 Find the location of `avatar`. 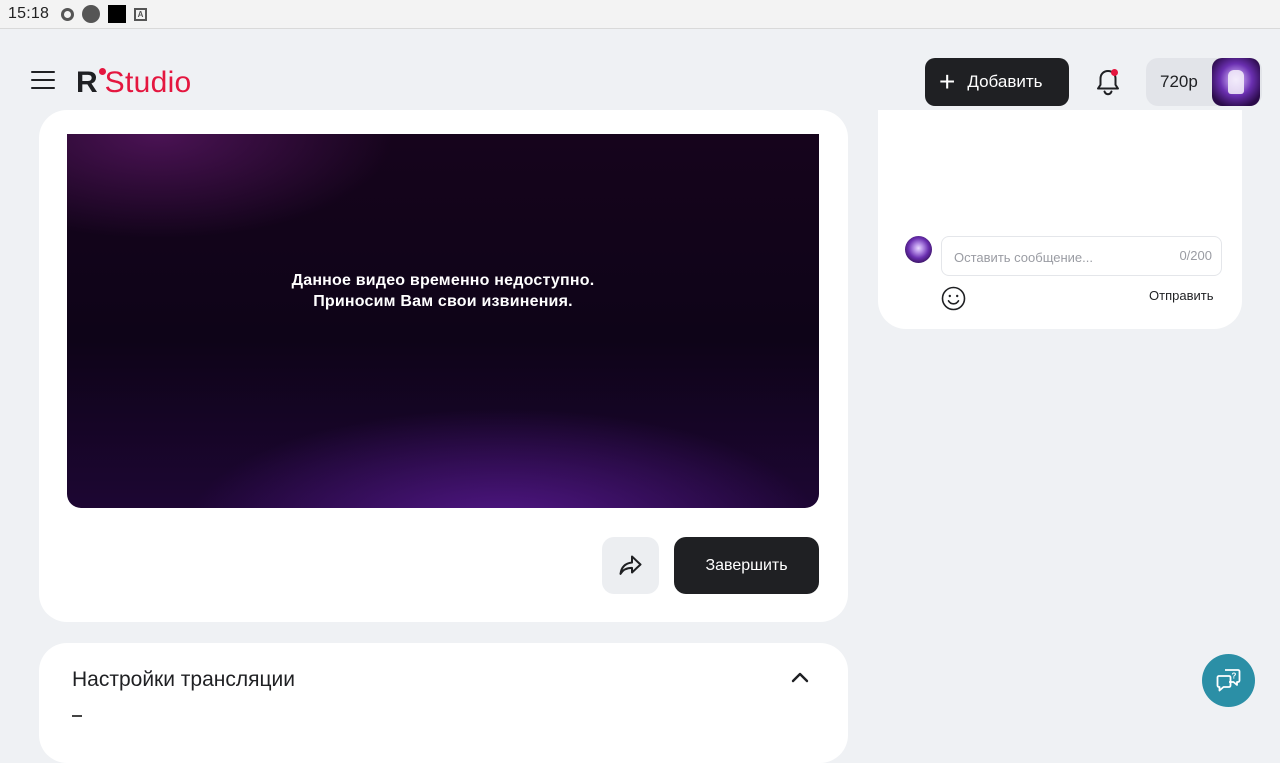

avatar is located at coordinates (1236, 82).